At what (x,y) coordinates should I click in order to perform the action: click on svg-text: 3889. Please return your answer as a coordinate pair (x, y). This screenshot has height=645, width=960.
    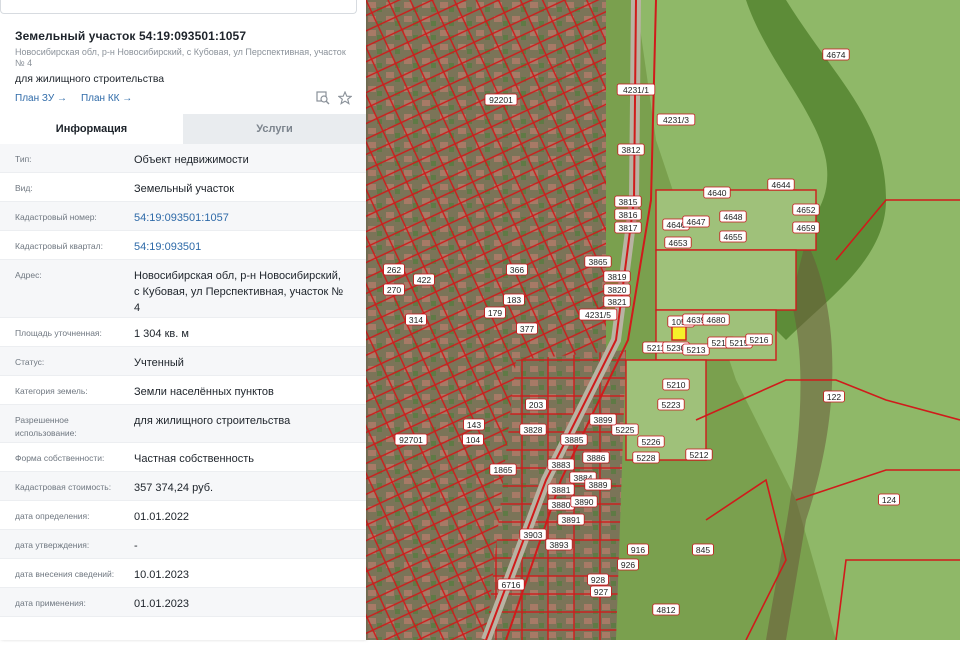
    Looking at the image, I should click on (598, 485).